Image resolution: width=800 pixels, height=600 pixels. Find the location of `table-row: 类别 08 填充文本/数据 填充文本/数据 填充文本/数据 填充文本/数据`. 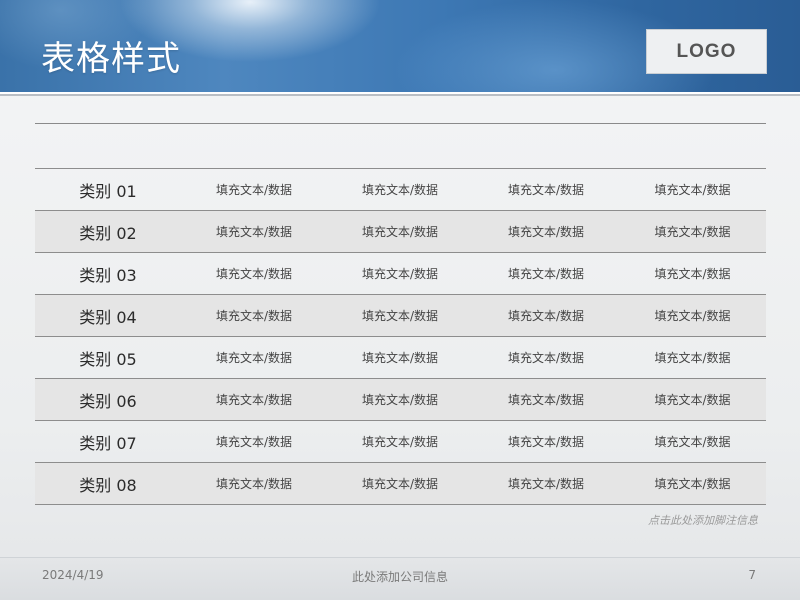

table-row: 类别 08 填充文本/数据 填充文本/数据 填充文本/数据 填充文本/数据 is located at coordinates (400, 483).